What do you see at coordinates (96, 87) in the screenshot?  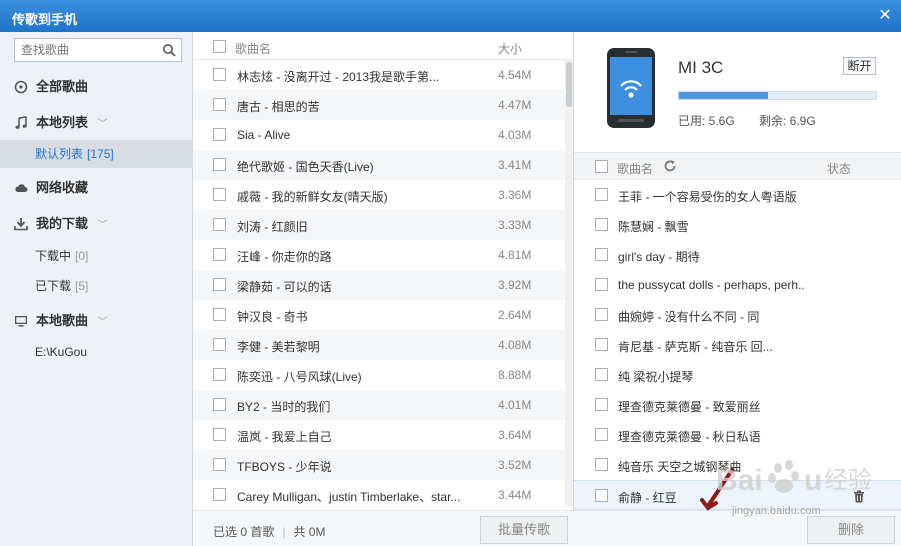 I see `sidebar-item-all-songs: 全部歌曲` at bounding box center [96, 87].